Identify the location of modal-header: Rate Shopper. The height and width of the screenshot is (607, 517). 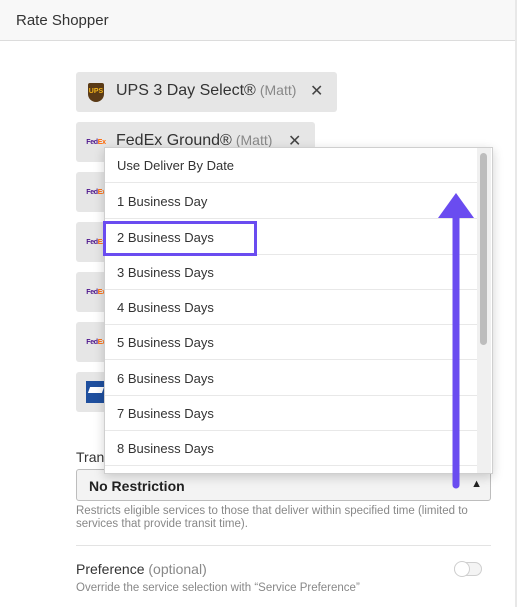
(258, 20).